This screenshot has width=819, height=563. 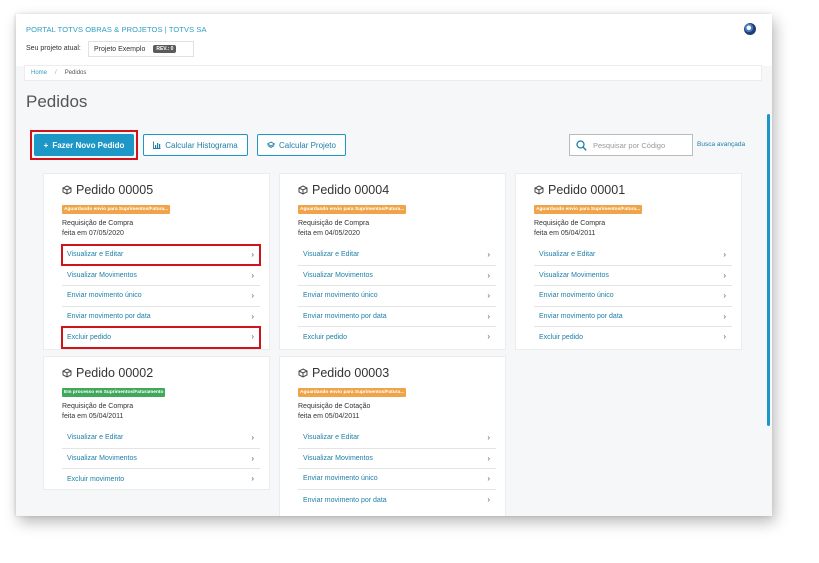 I want to click on project-selector: Projeto Exemplo REV.: 0, so click(x=141, y=49).